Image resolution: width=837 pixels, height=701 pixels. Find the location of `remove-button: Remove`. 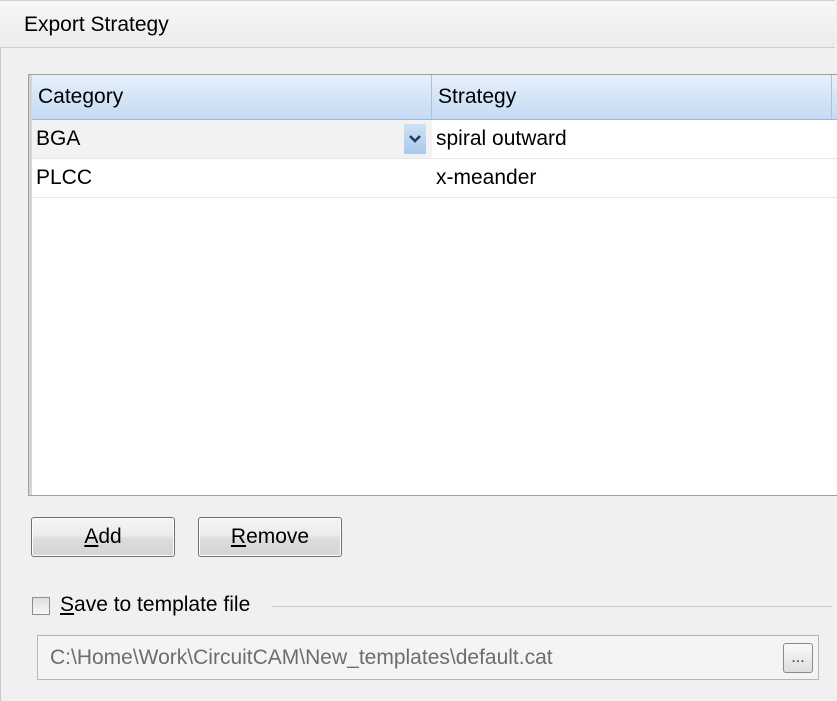

remove-button: Remove is located at coordinates (270, 537).